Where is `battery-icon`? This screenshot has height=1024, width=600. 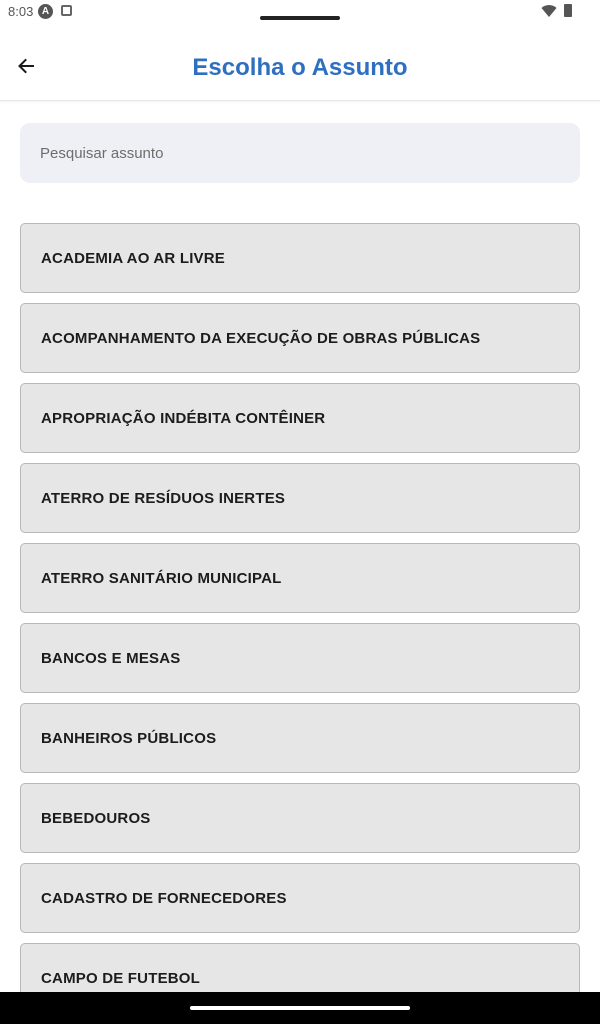 battery-icon is located at coordinates (568, 10).